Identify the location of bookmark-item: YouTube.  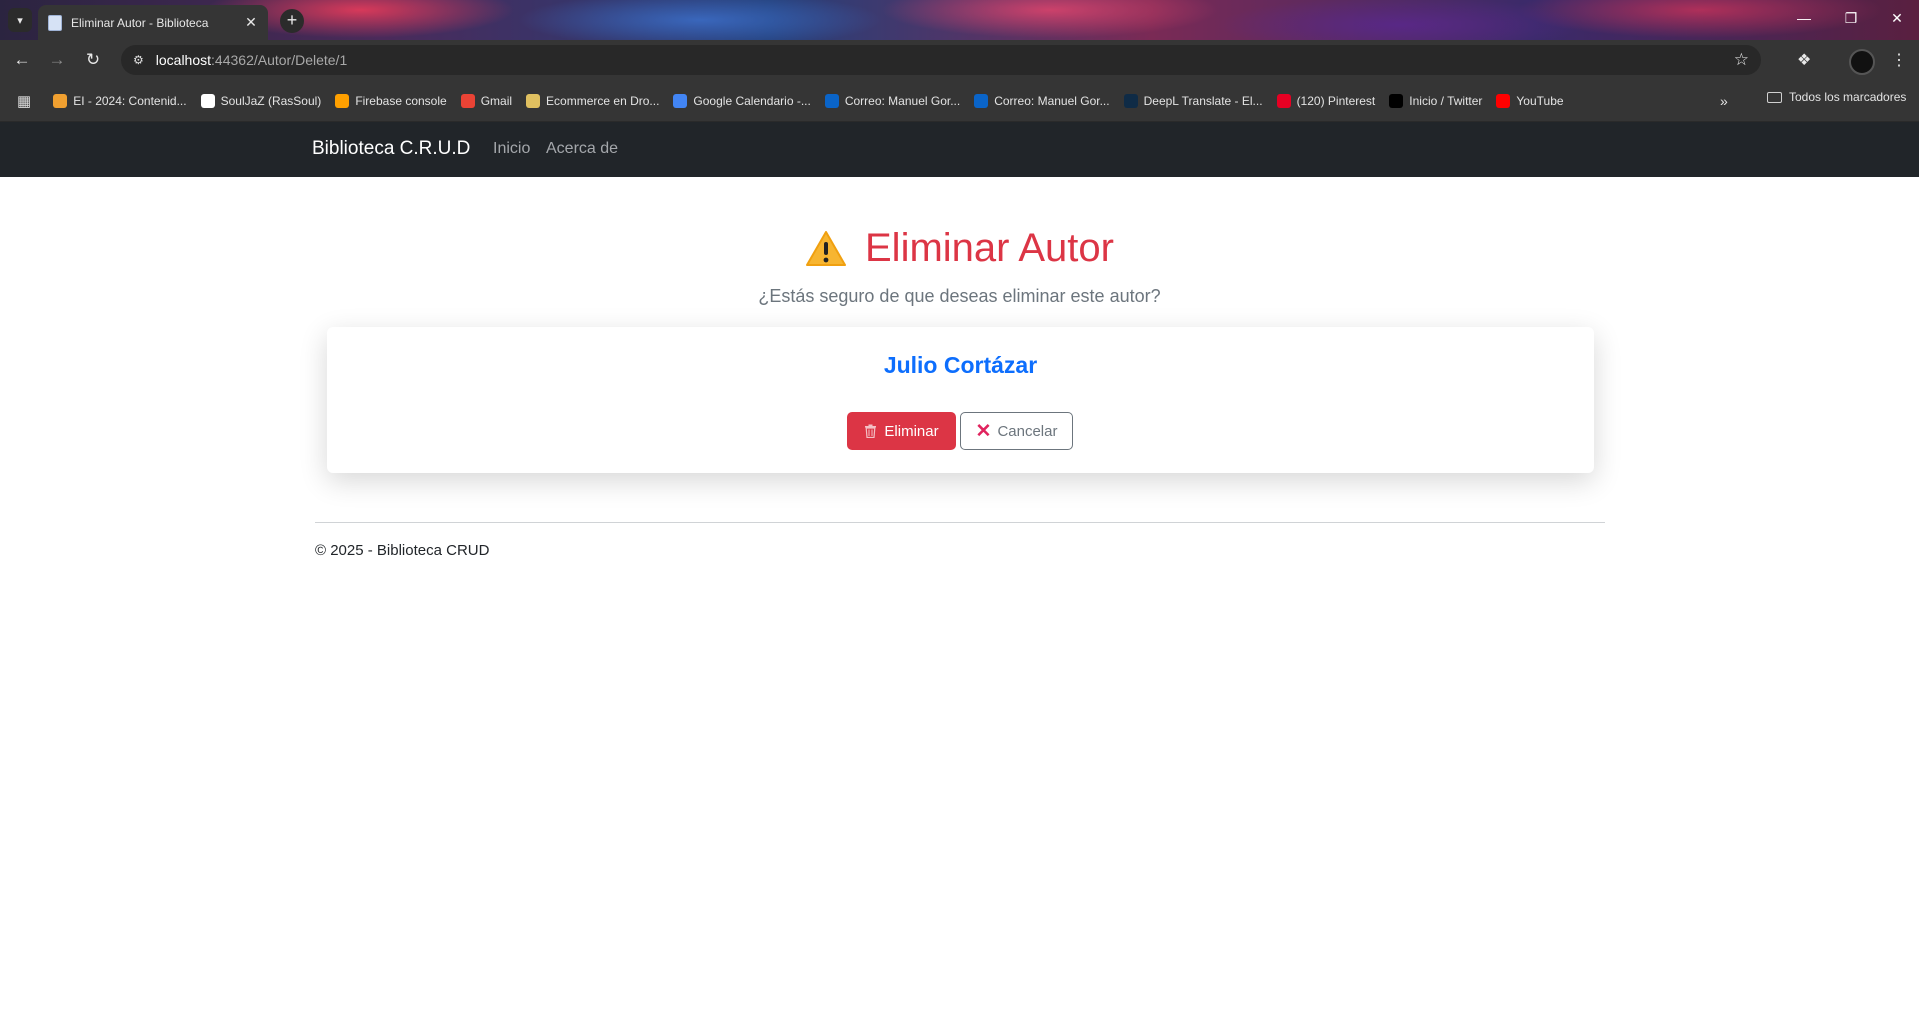
(1530, 100).